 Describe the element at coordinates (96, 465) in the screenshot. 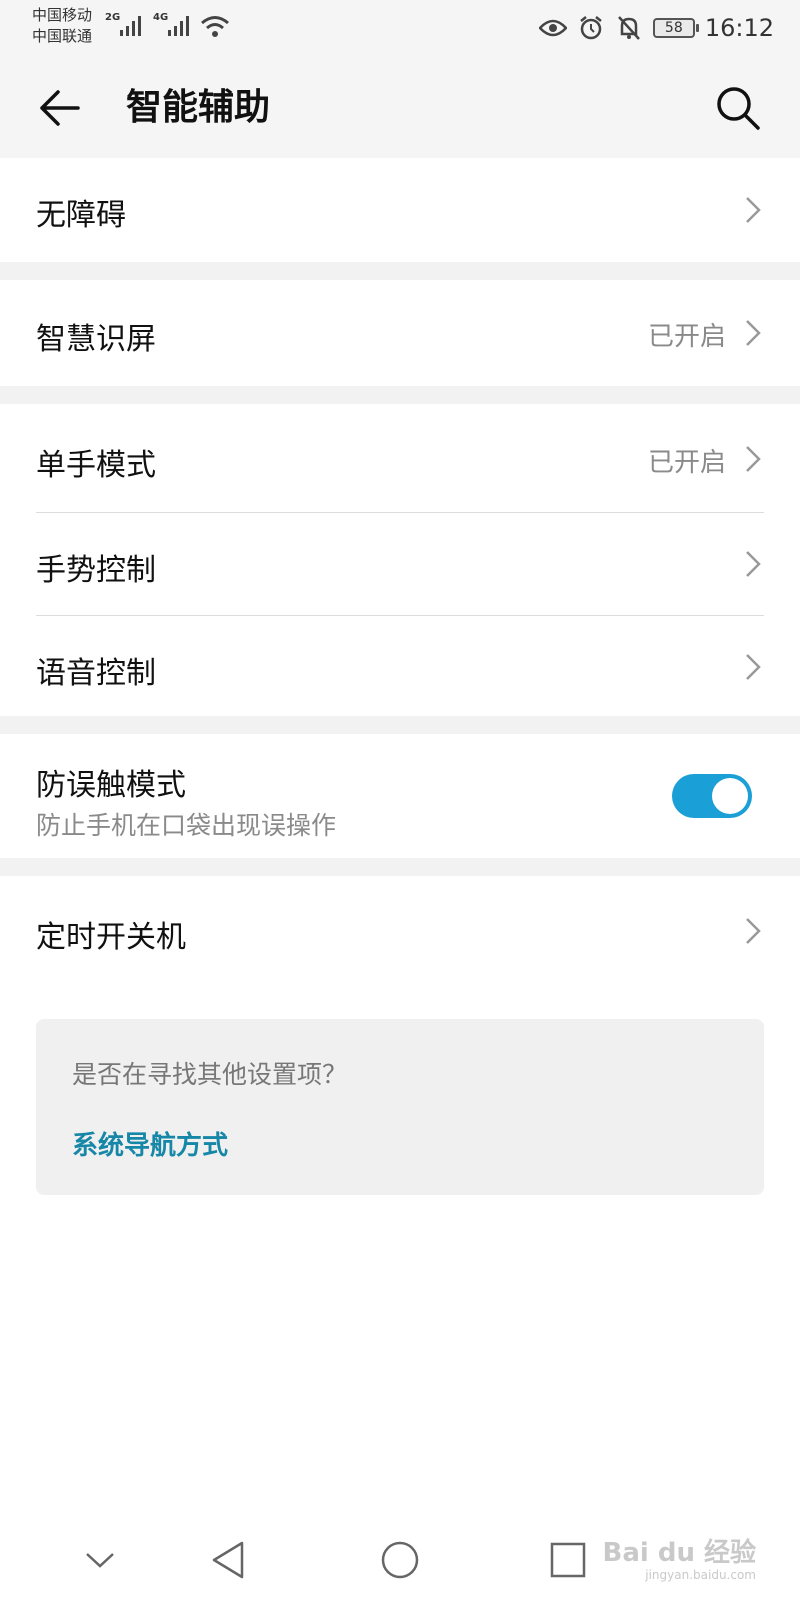

I see `row-label: 单手模式` at that location.